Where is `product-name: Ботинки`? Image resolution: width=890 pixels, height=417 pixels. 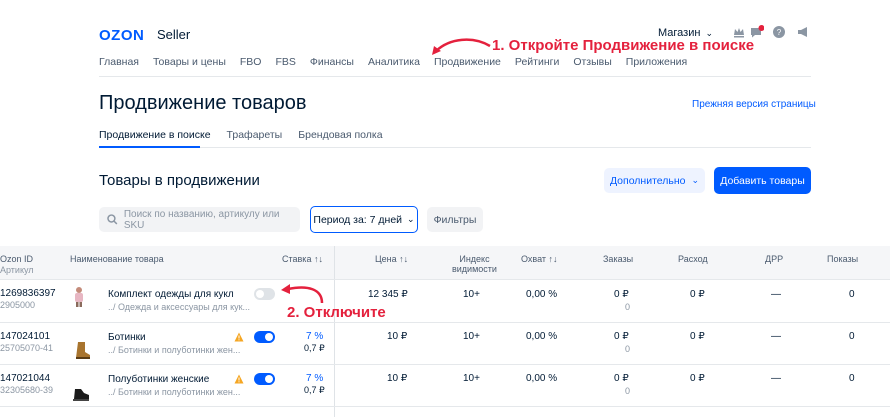 product-name: Ботинки is located at coordinates (127, 337).